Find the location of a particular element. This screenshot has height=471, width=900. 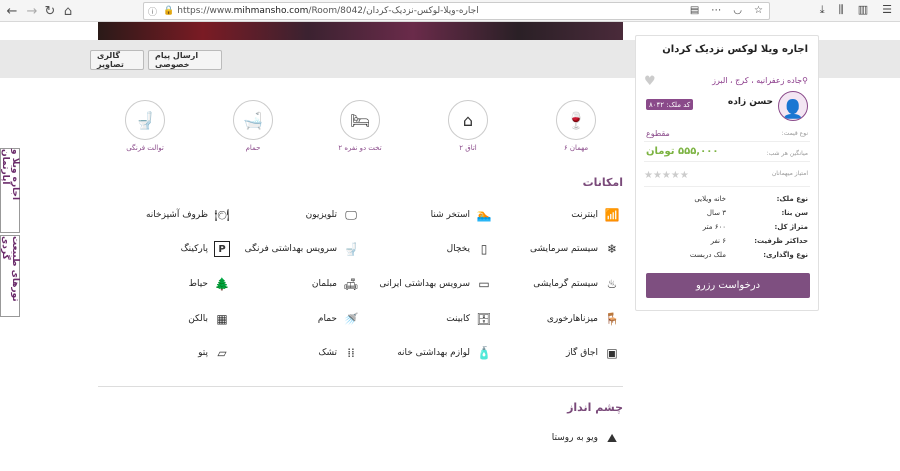

section-divider is located at coordinates (360, 386).